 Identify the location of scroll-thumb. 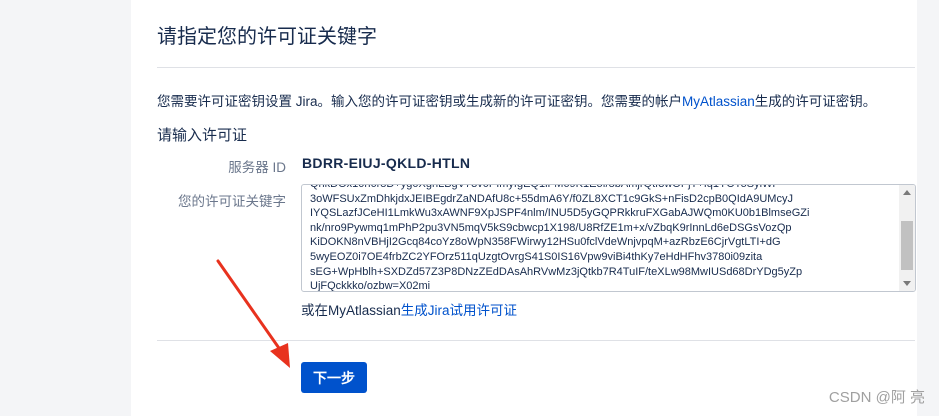
(907, 245).